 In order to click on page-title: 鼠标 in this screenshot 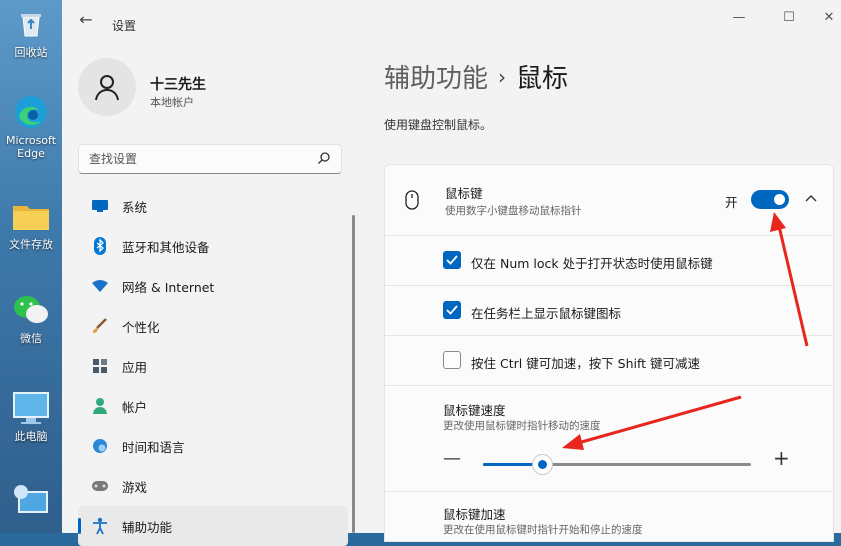, I will do `click(542, 79)`.